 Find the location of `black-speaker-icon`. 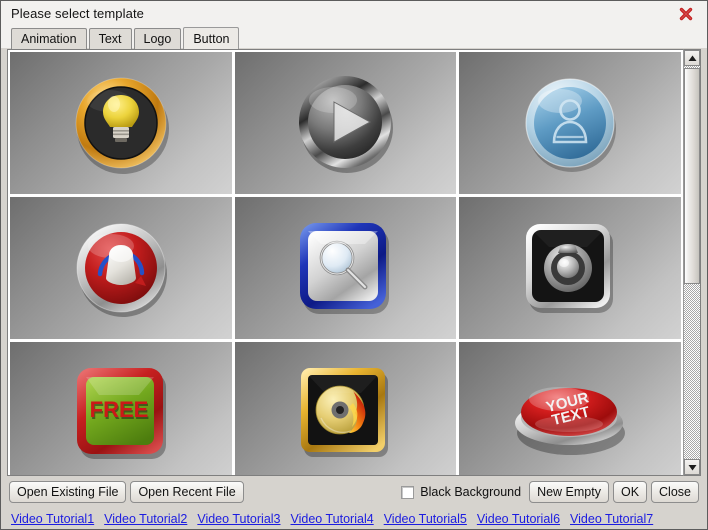

black-speaker-icon is located at coordinates (570, 268).